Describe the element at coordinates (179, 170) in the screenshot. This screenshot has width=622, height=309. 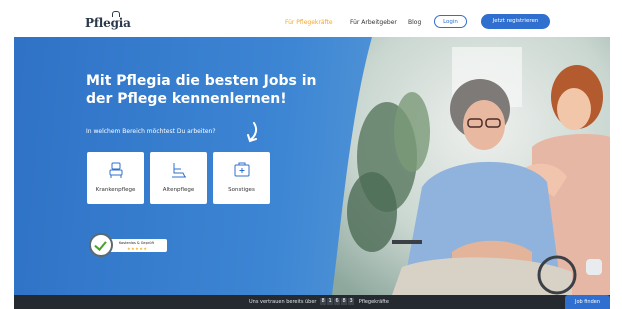
I see `wheelchair-icon` at that location.